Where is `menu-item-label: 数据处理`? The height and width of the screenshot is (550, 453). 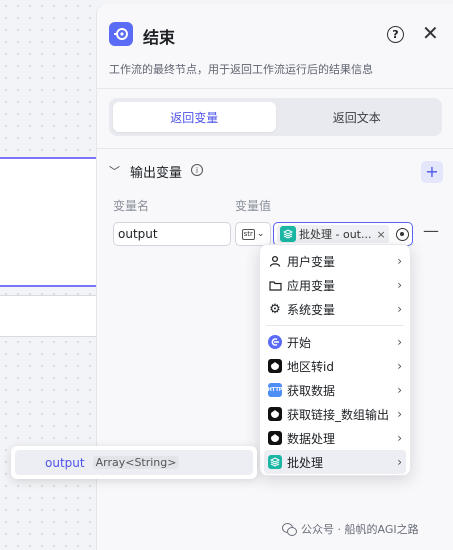
menu-item-label: 数据处理 is located at coordinates (311, 438).